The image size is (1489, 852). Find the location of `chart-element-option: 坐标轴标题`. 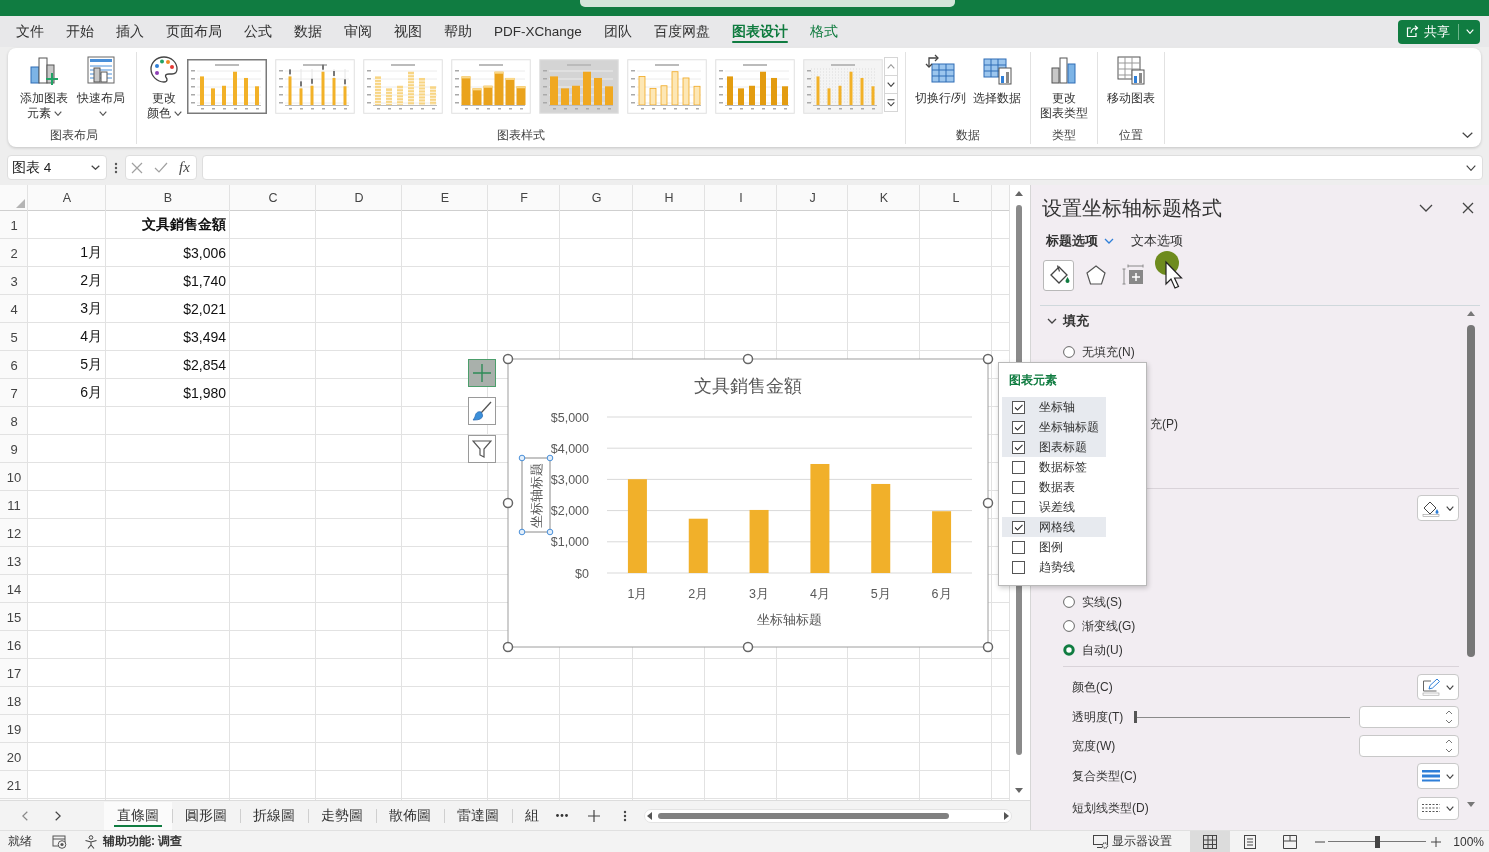

chart-element-option: 坐标轴标题 is located at coordinates (1054, 427).